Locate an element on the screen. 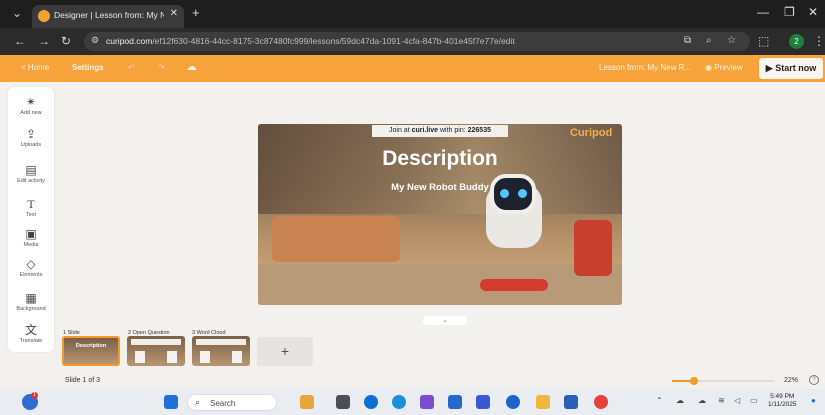 Image resolution: width=825 pixels, height=415 pixels. browser-tab: Designer | Lesson from: My Ne ✕ is located at coordinates (108, 16).